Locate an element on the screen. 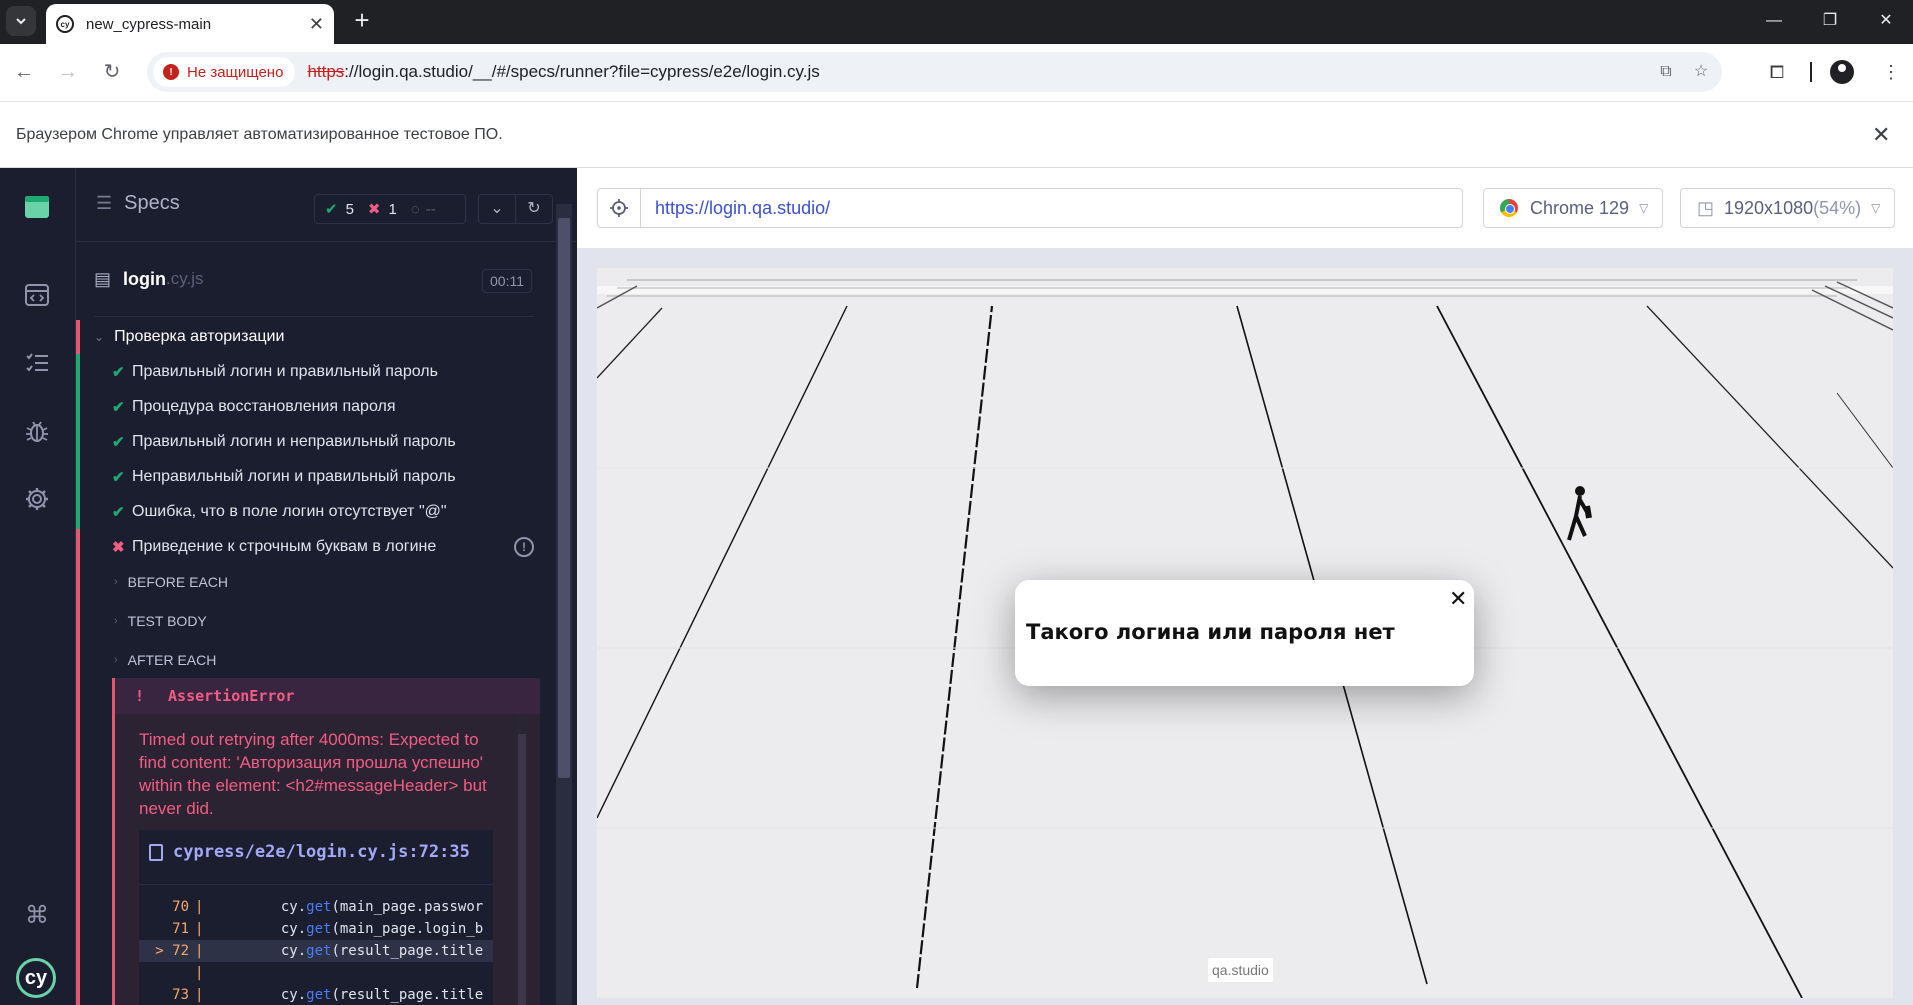 This screenshot has width=1913, height=1005. debug-bug-icon is located at coordinates (37, 431).